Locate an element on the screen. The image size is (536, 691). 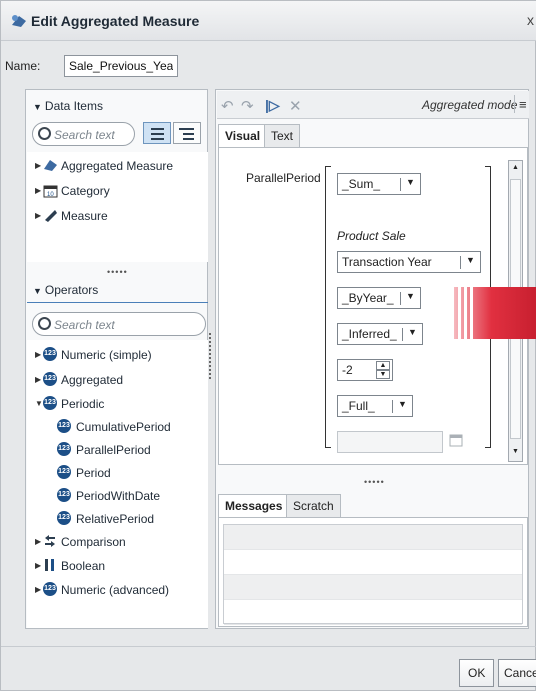
left-bracket is located at coordinates (328, 307).